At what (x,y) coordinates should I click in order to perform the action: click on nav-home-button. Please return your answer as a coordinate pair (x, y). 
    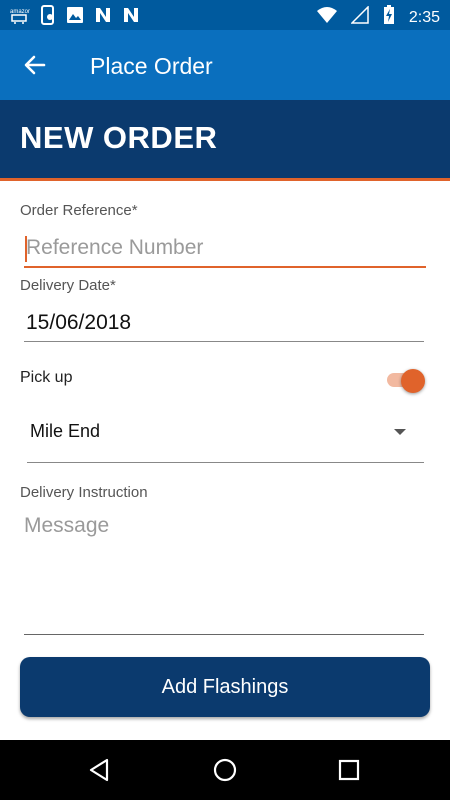
    Looking at the image, I should click on (225, 770).